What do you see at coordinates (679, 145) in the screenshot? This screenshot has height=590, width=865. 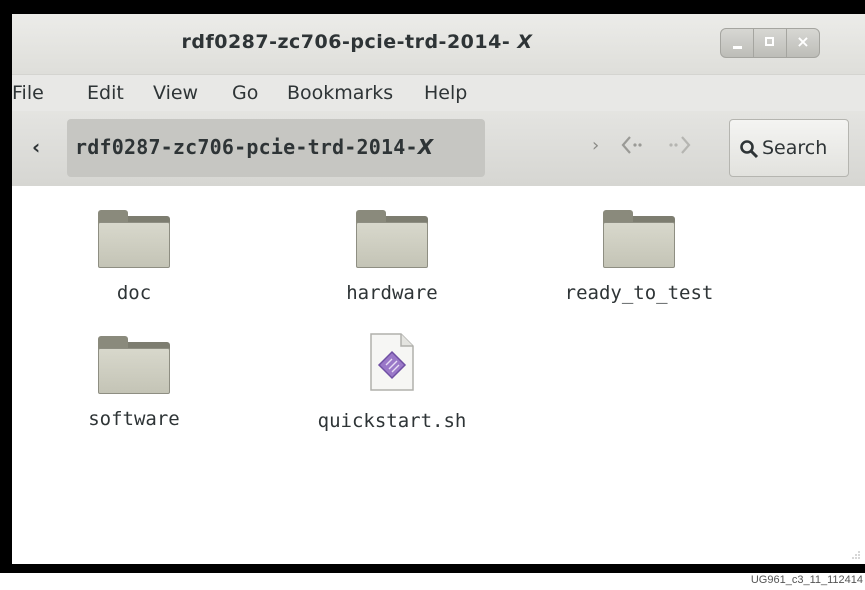 I see `history-forward-icon` at bounding box center [679, 145].